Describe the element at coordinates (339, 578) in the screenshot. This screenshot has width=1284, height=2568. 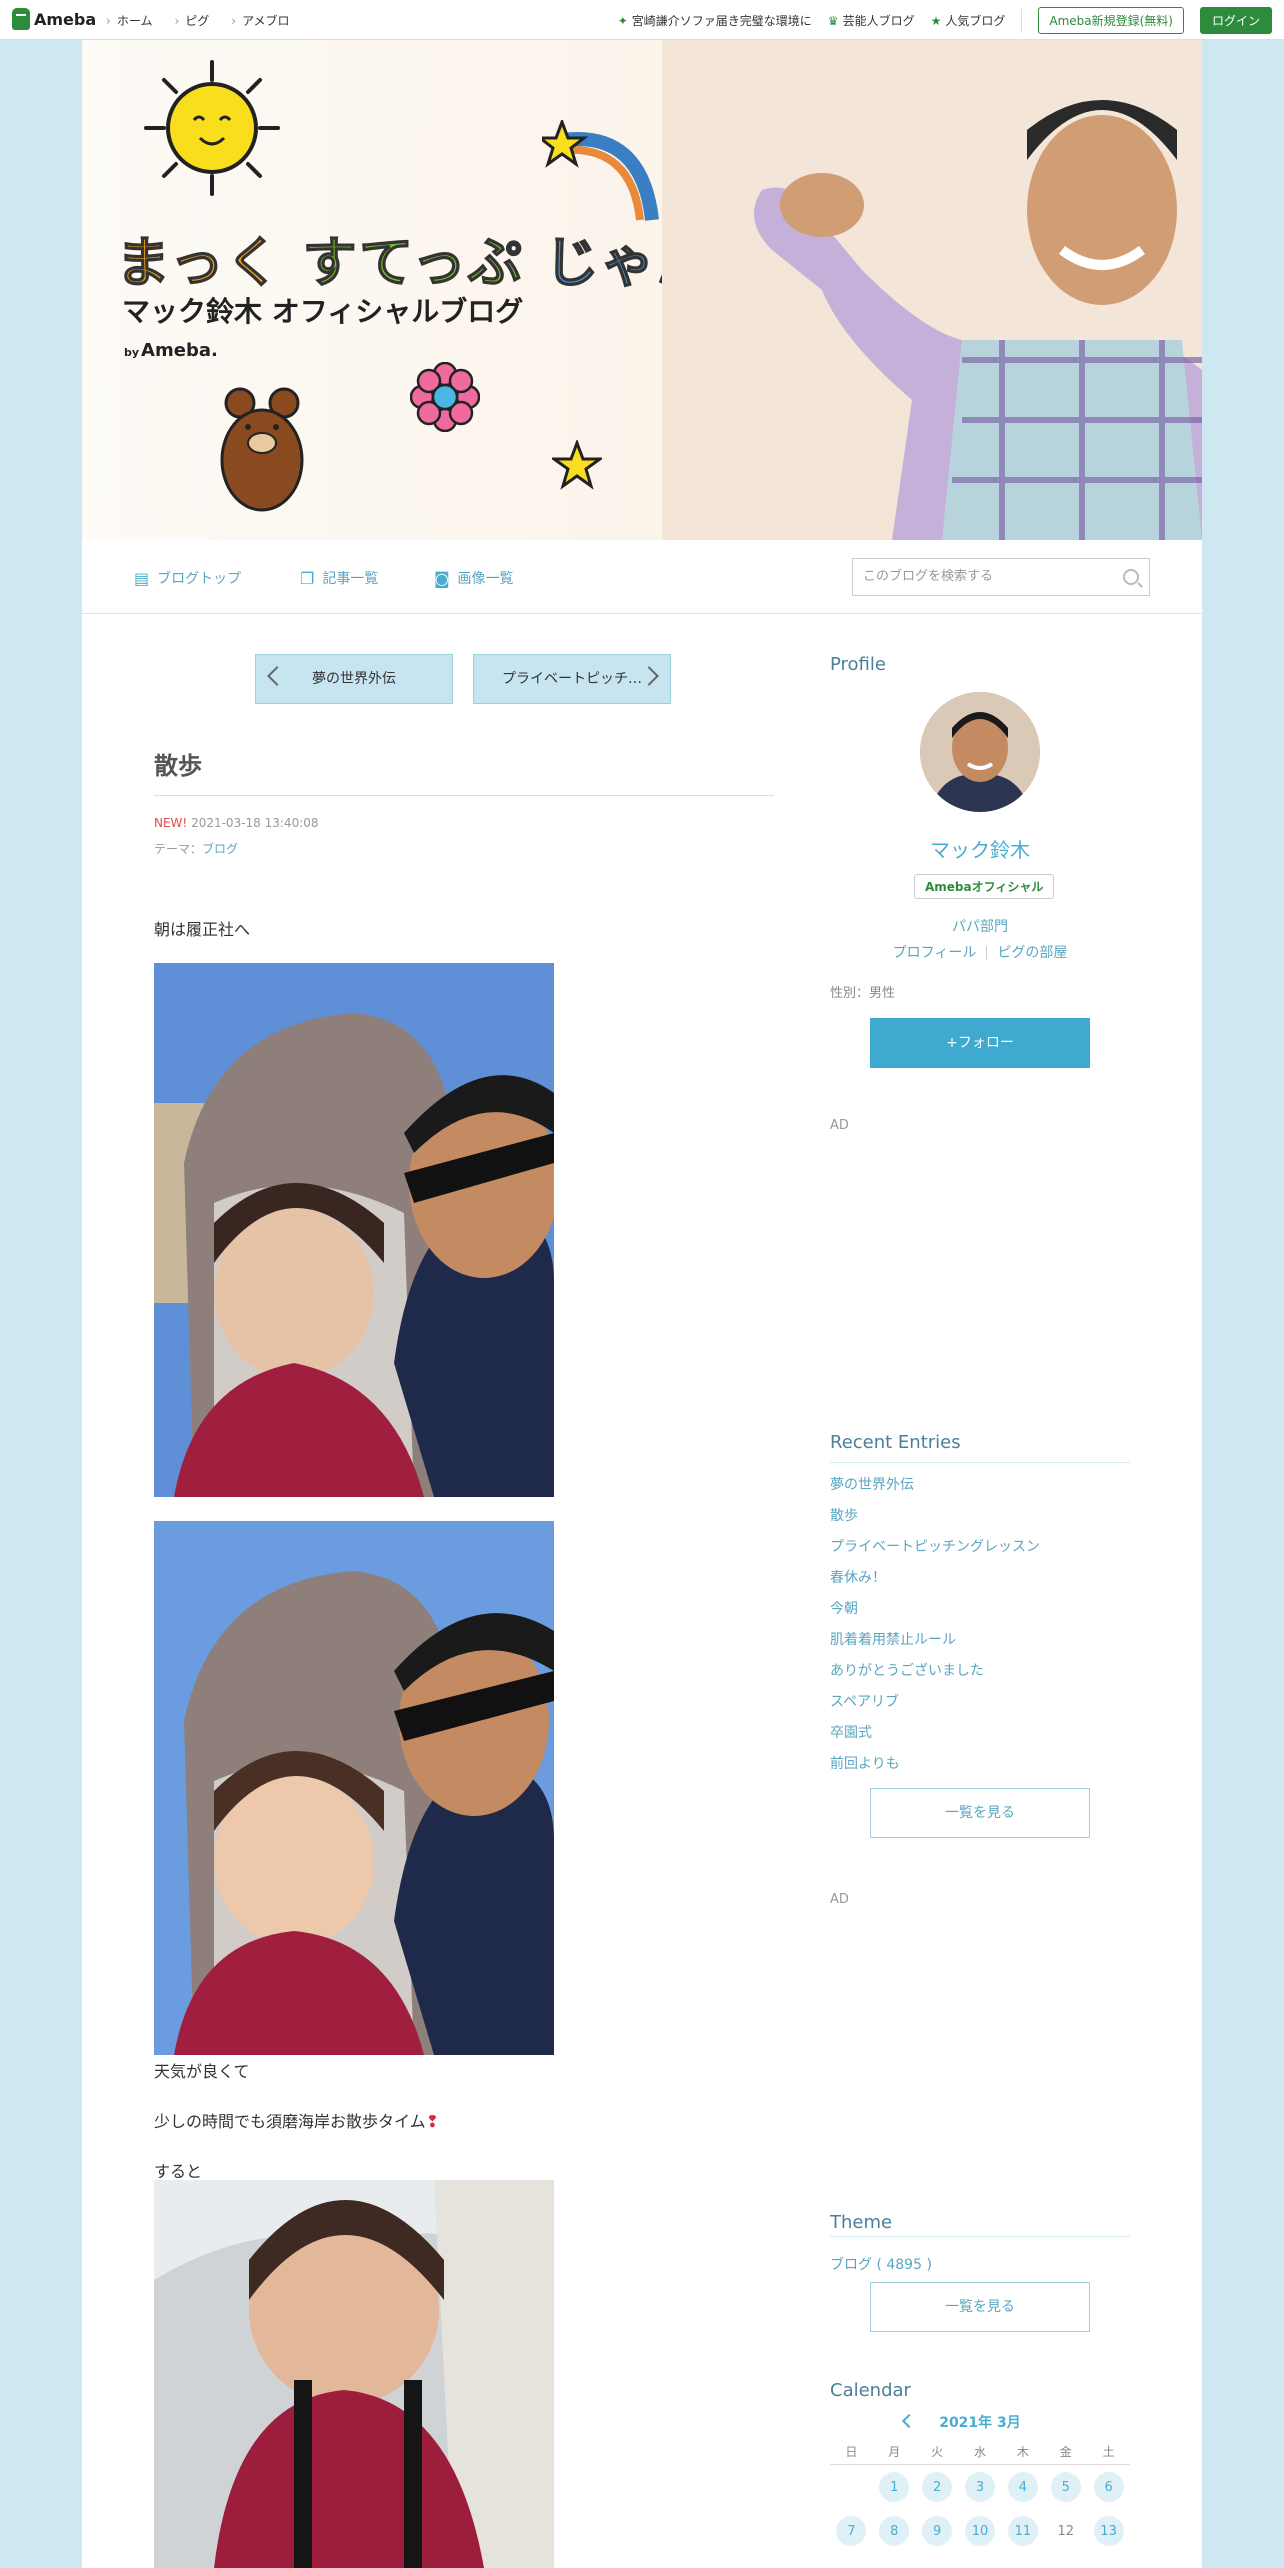
I see `nav-entry-list: ❐ 記事一覧` at that location.